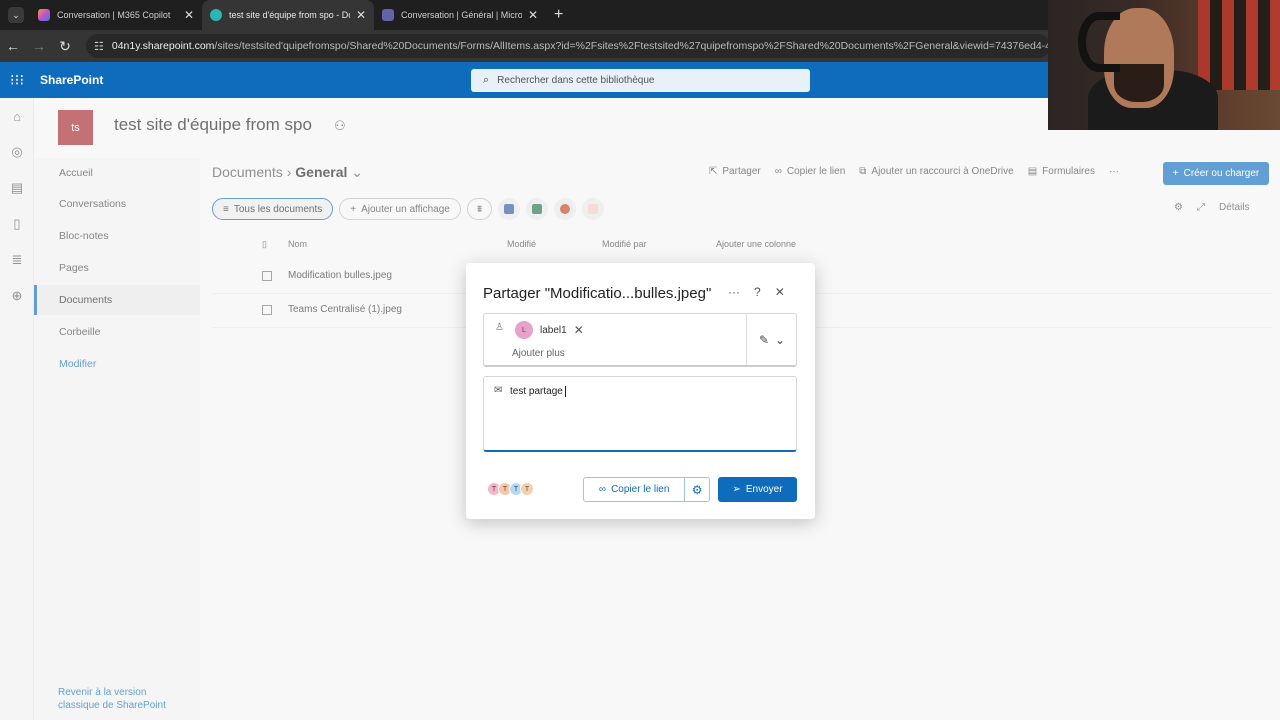  What do you see at coordinates (1239, 45) in the screenshot?
I see `webcam-jersey` at bounding box center [1239, 45].